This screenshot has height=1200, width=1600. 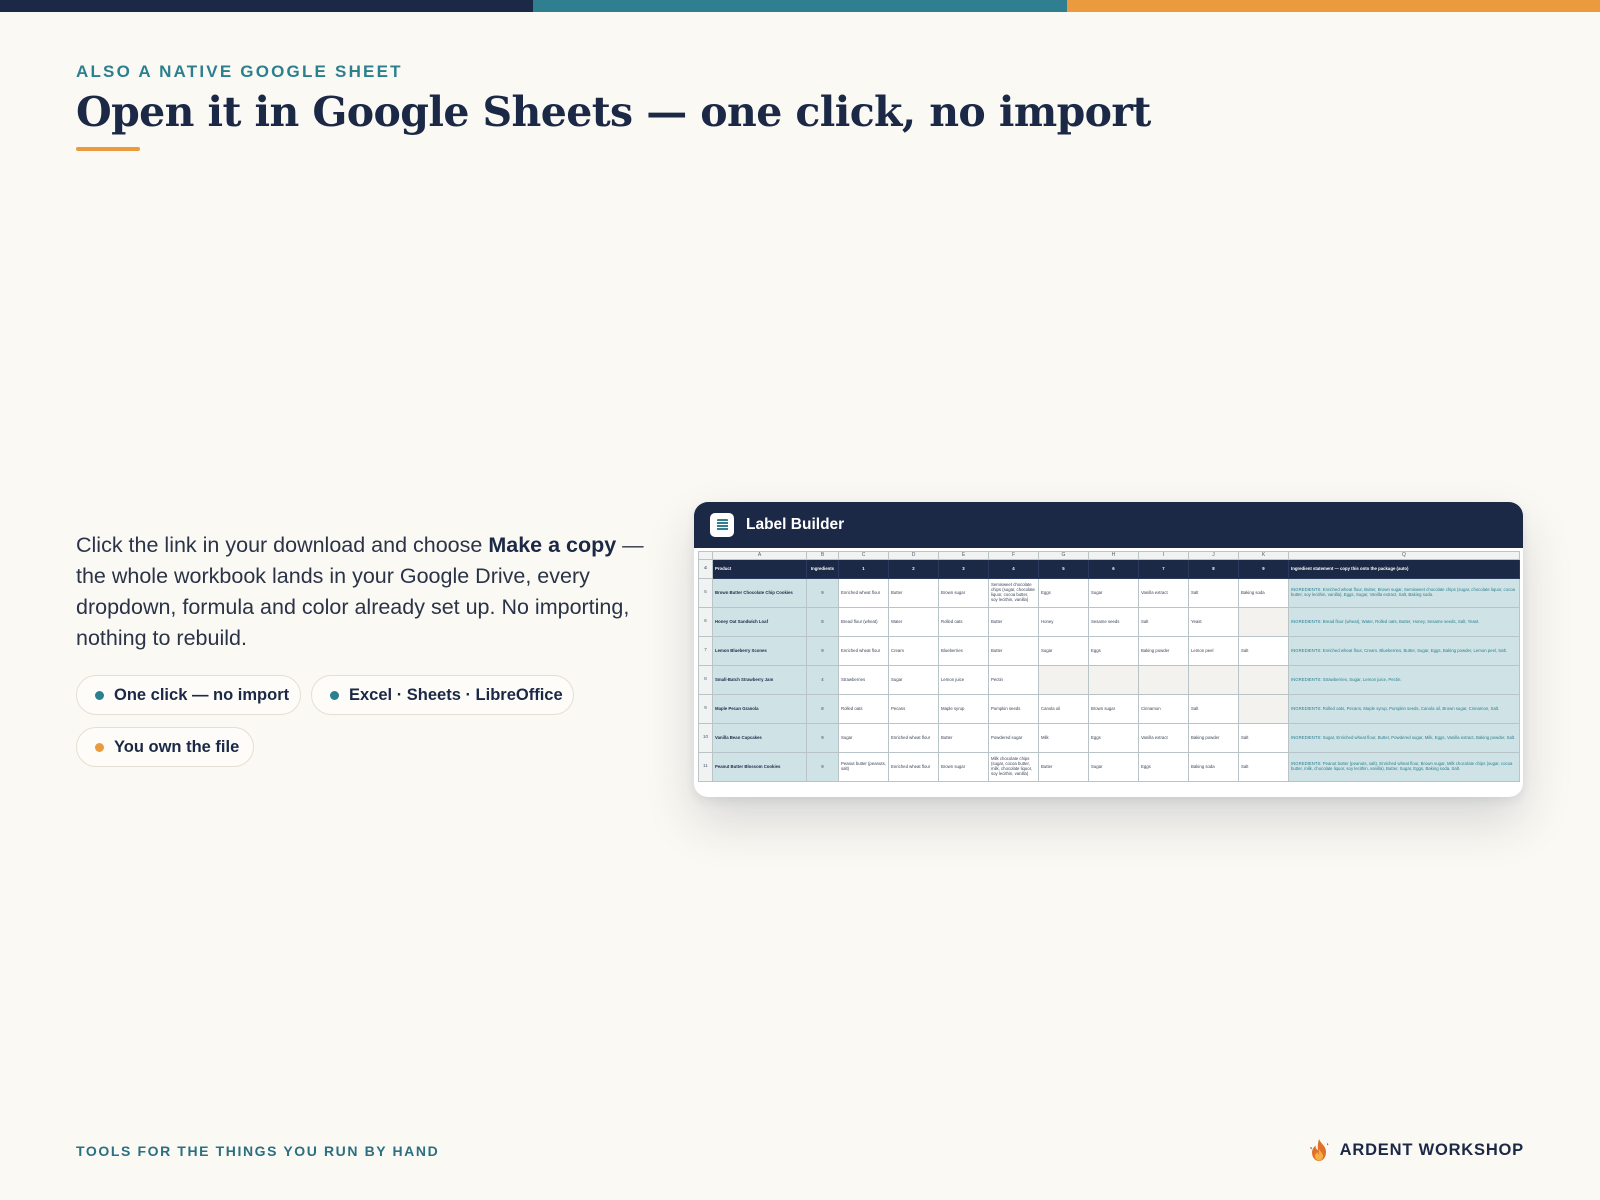 I want to click on feature-pill-label: You own the file, so click(x=177, y=746).